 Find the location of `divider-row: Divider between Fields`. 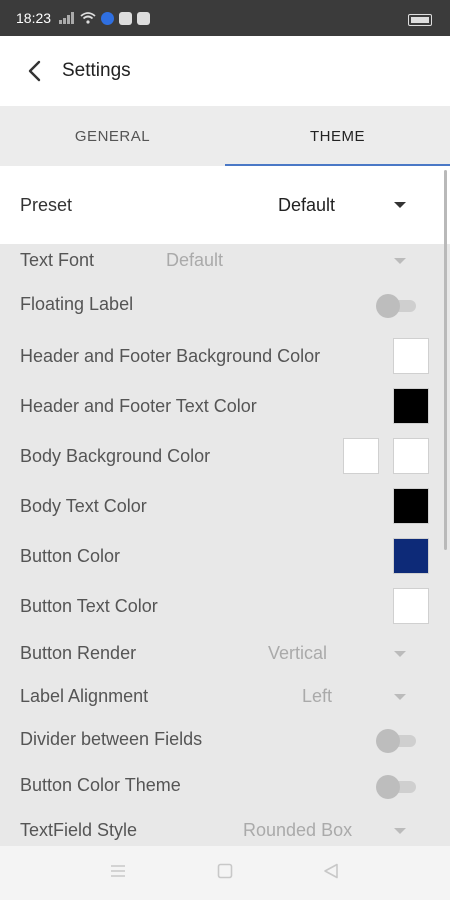

divider-row: Divider between Fields is located at coordinates (220, 741).